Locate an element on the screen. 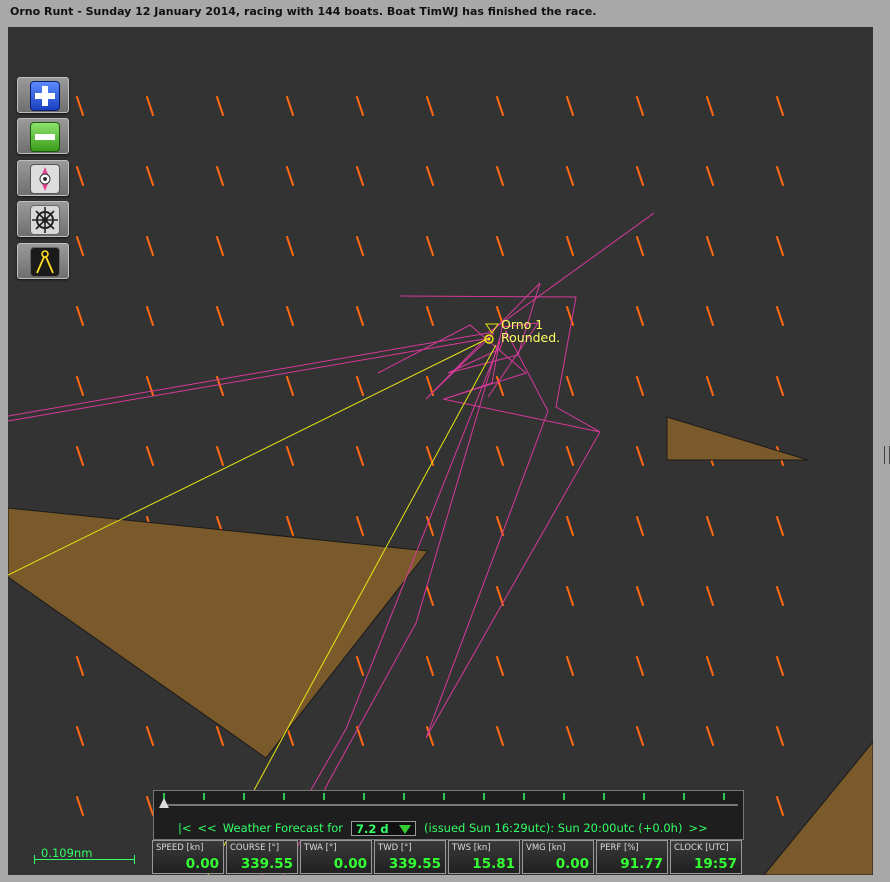  ship-wheel-icon is located at coordinates (45, 220).